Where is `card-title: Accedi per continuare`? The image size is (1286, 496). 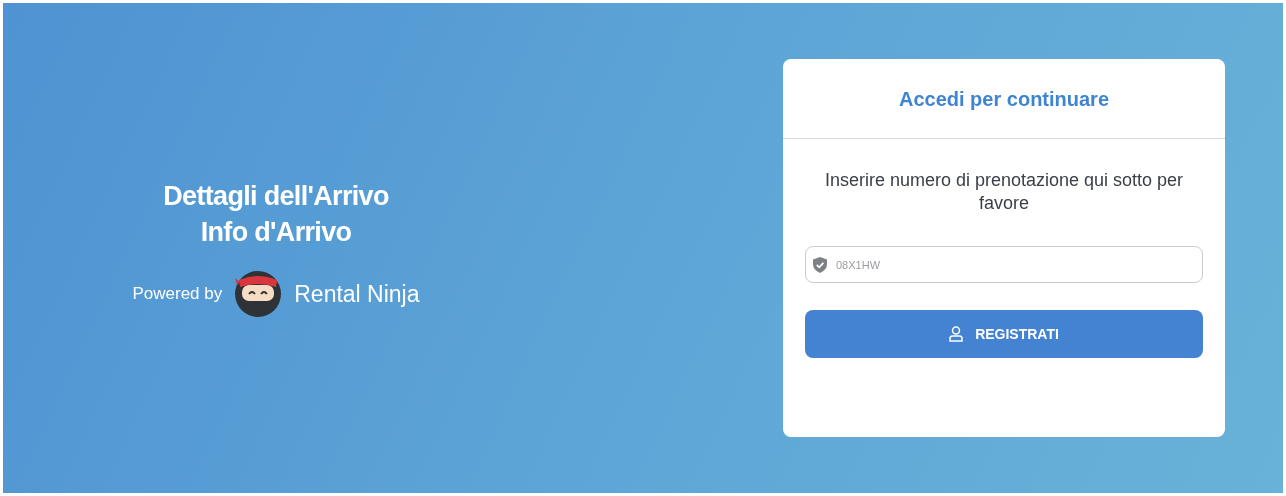 card-title: Accedi per continuare is located at coordinates (1004, 99).